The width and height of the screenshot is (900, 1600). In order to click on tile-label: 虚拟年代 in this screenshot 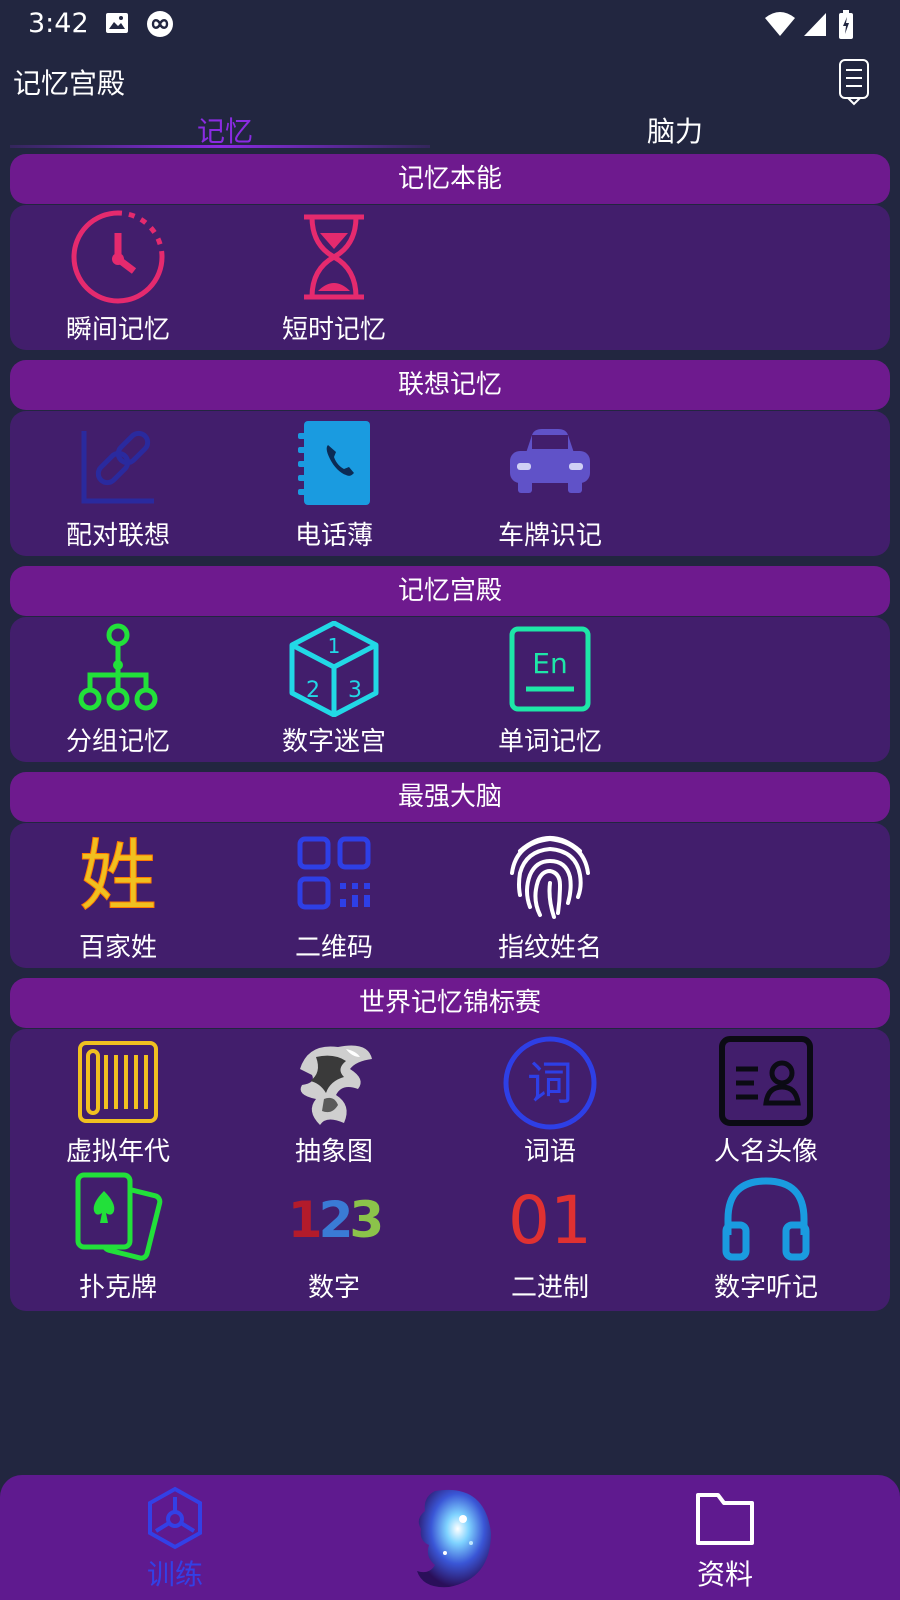, I will do `click(117, 1152)`.